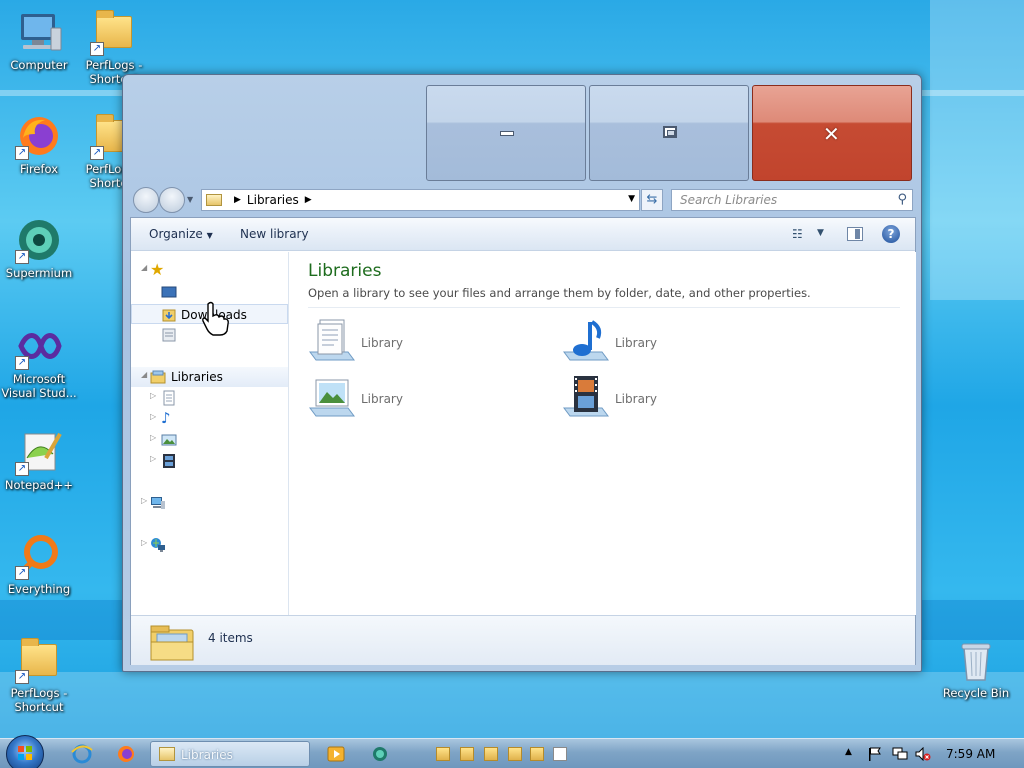 This screenshot has height=768, width=1024. I want to click on show-hidden-icons-icon: ▲, so click(853, 754).